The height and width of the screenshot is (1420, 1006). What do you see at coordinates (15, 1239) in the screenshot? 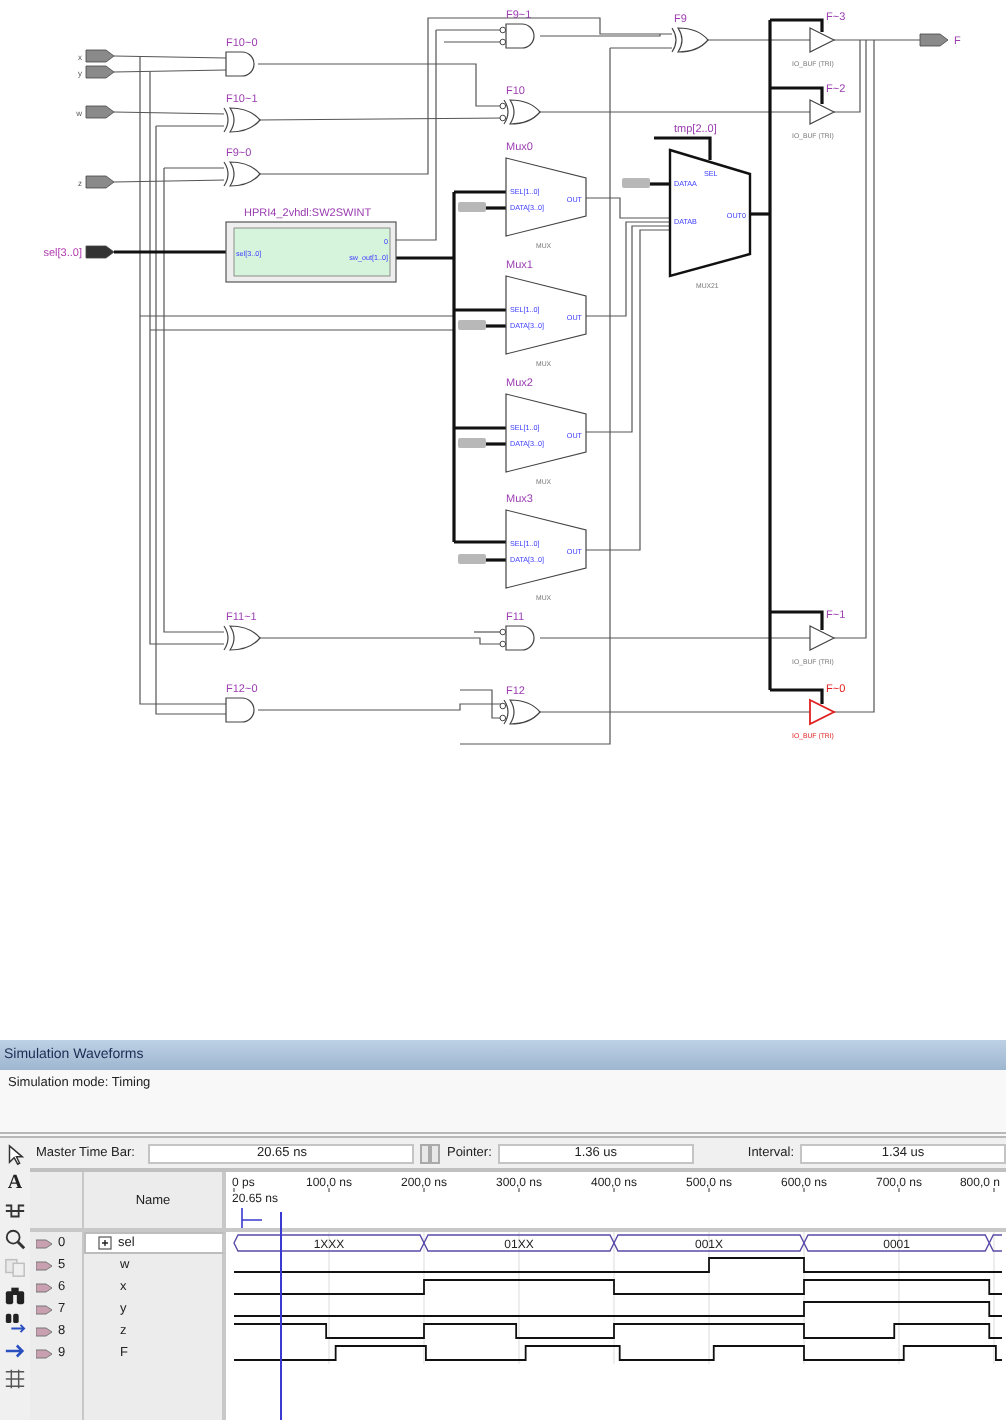
I see `zoom-icon` at bounding box center [15, 1239].